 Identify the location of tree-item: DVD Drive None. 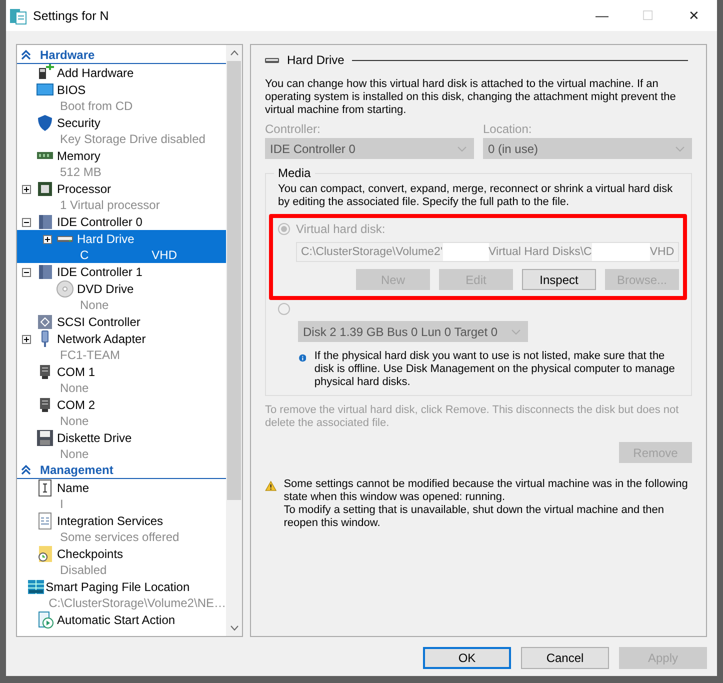
(121, 296).